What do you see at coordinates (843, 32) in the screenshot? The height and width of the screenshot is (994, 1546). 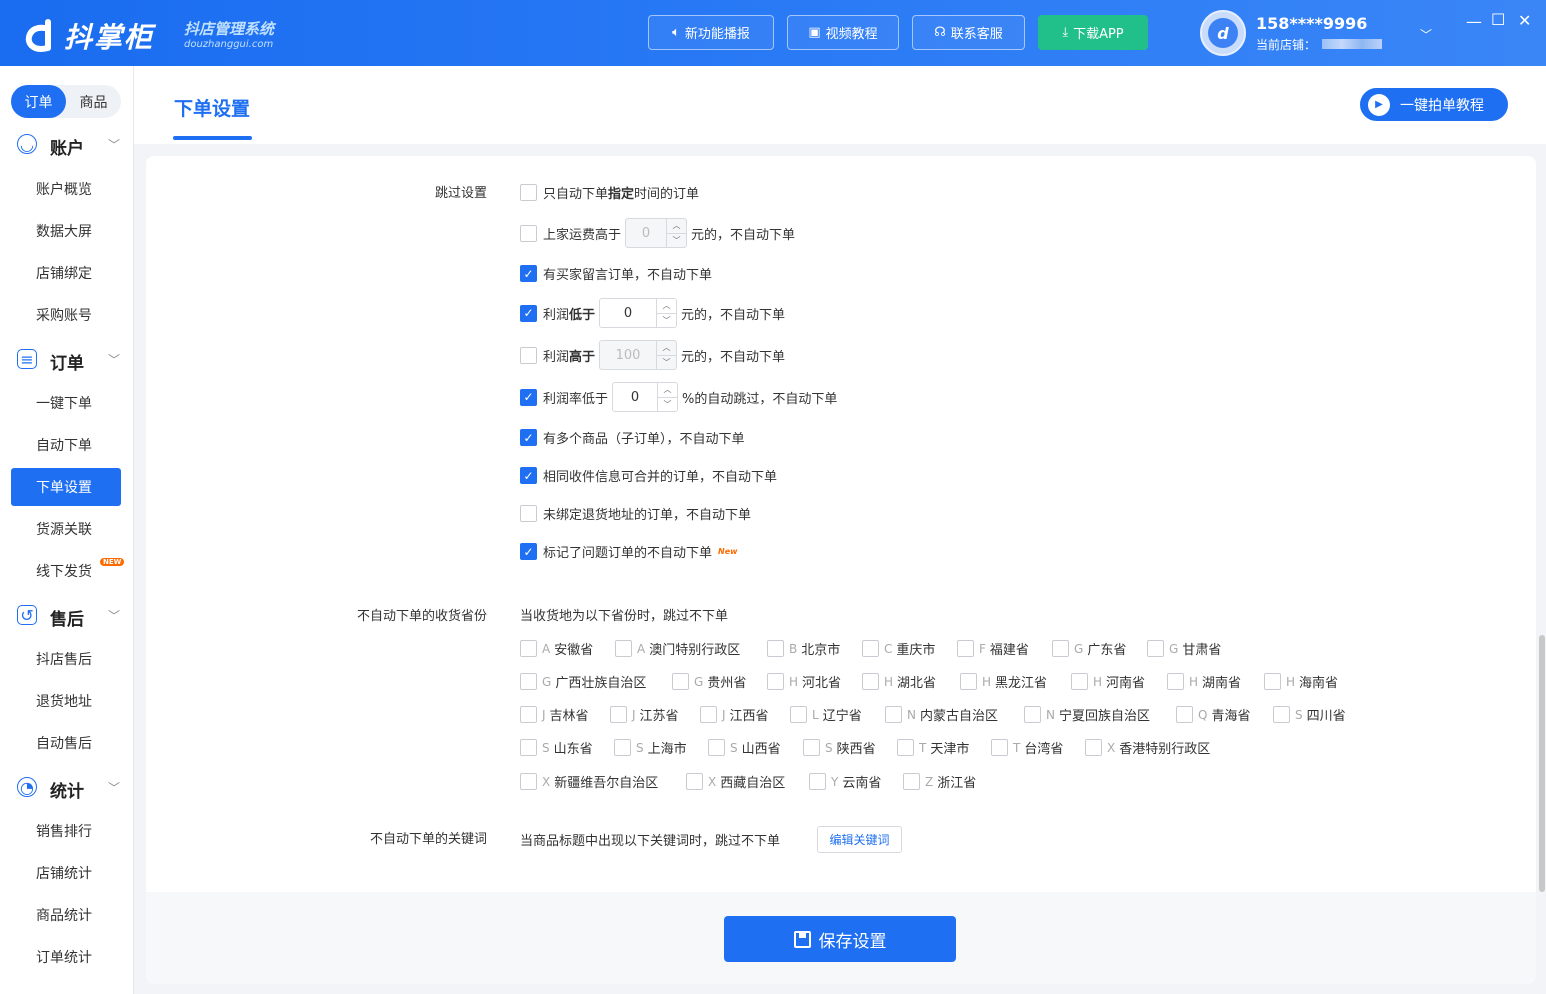 I see `video-tutorial-button: ▣ 视频教程` at bounding box center [843, 32].